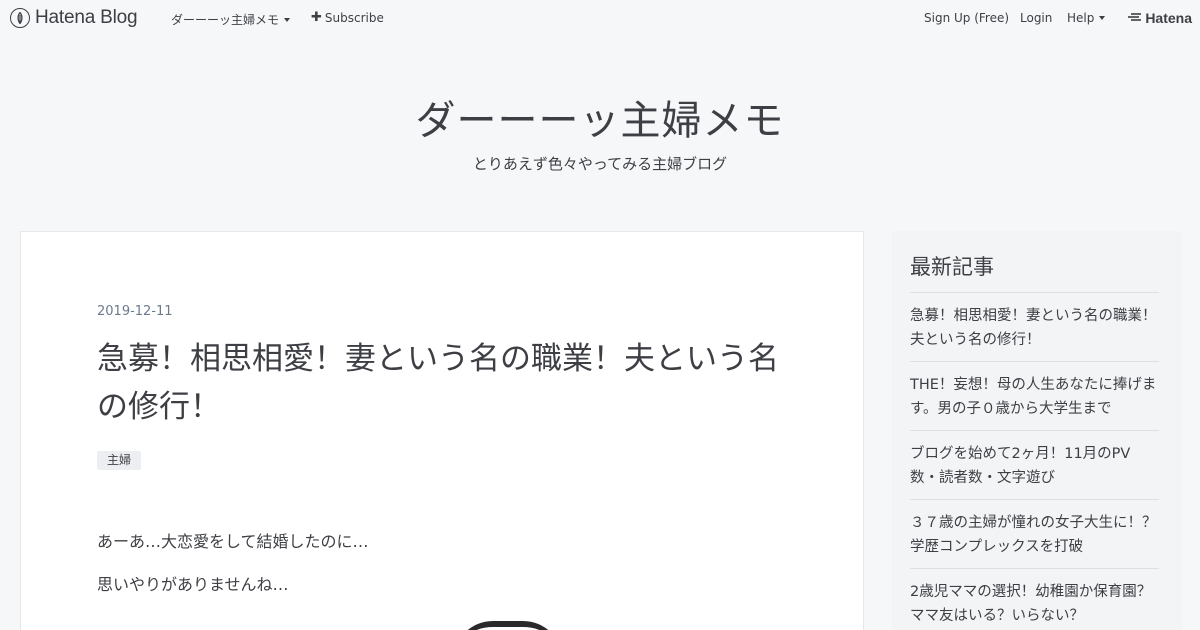  I want to click on recent-entry-link: THE！妄想！母の人生あなたに捧げます。男の子０歳から大学生まで, so click(1034, 395).